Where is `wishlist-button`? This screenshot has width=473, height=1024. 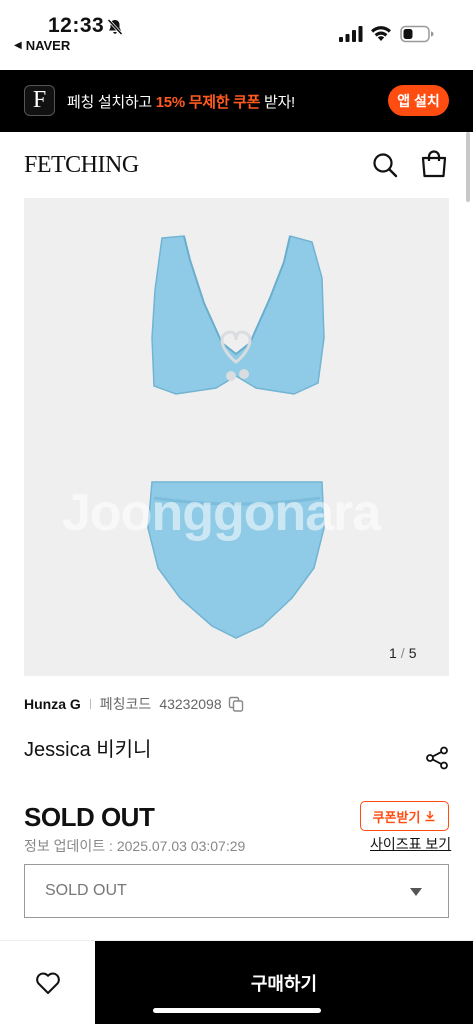
wishlist-button is located at coordinates (47, 982).